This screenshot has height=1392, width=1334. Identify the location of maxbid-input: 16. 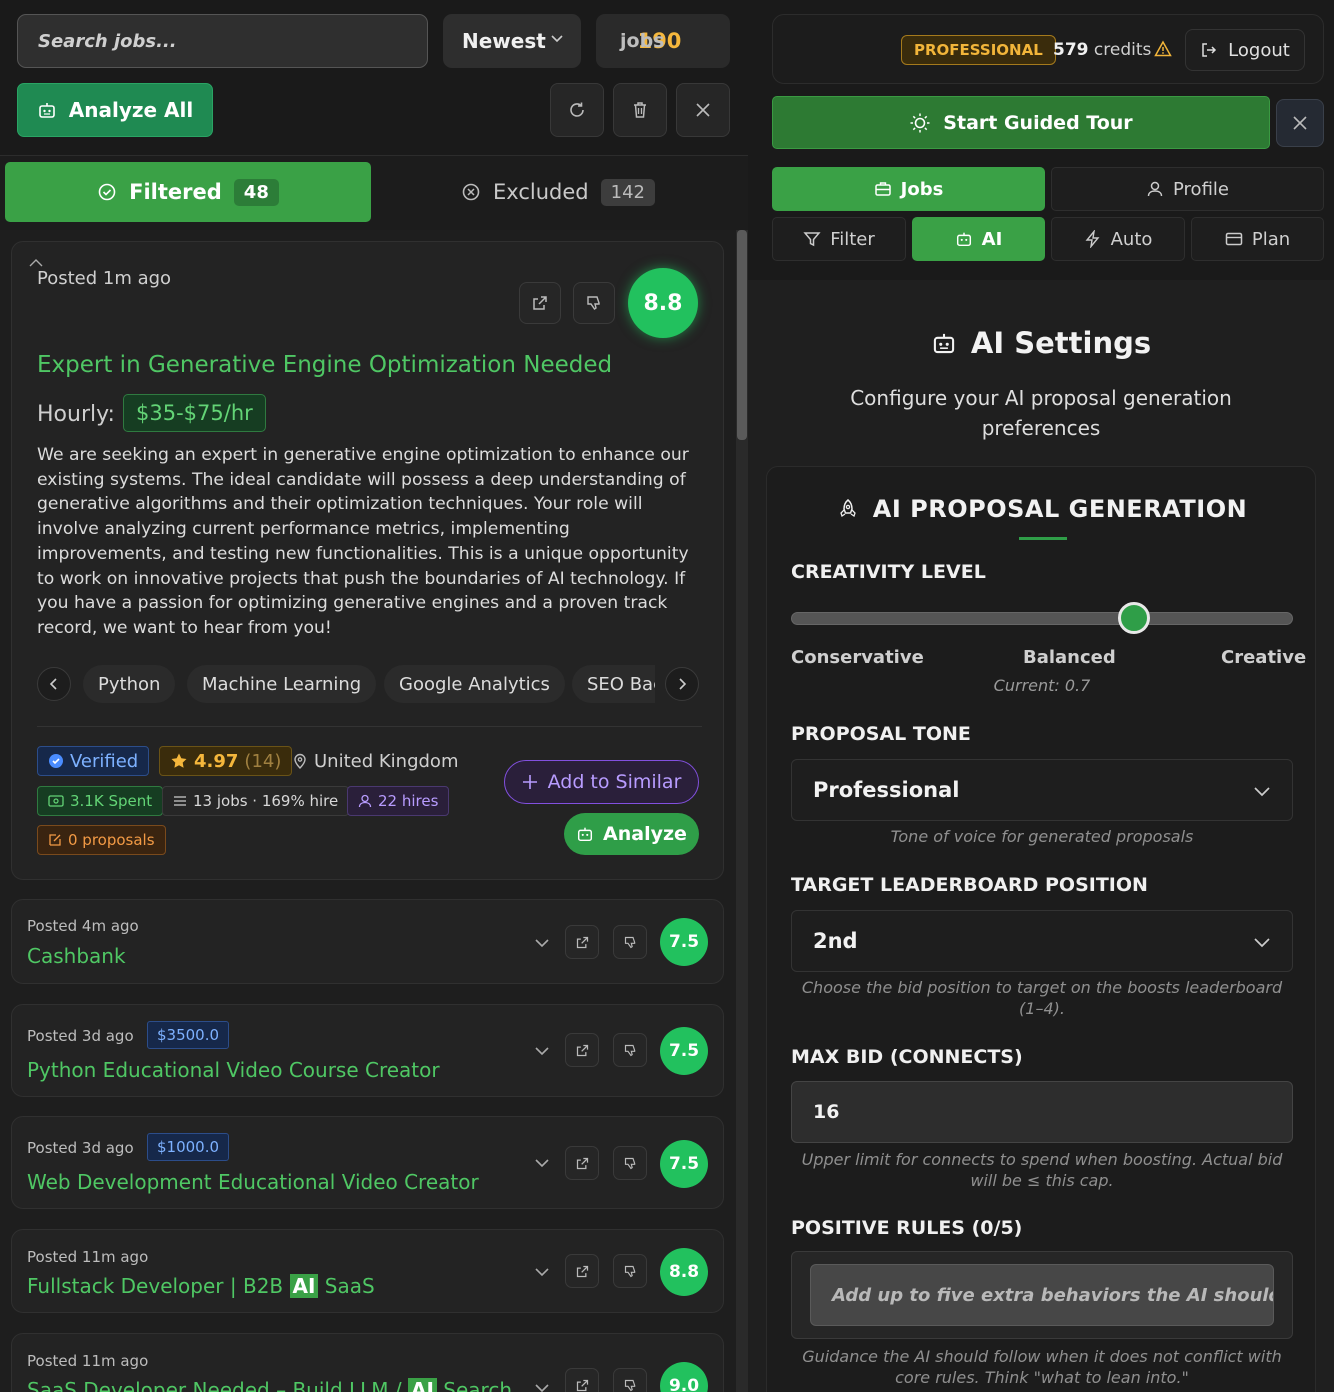
(1042, 1112).